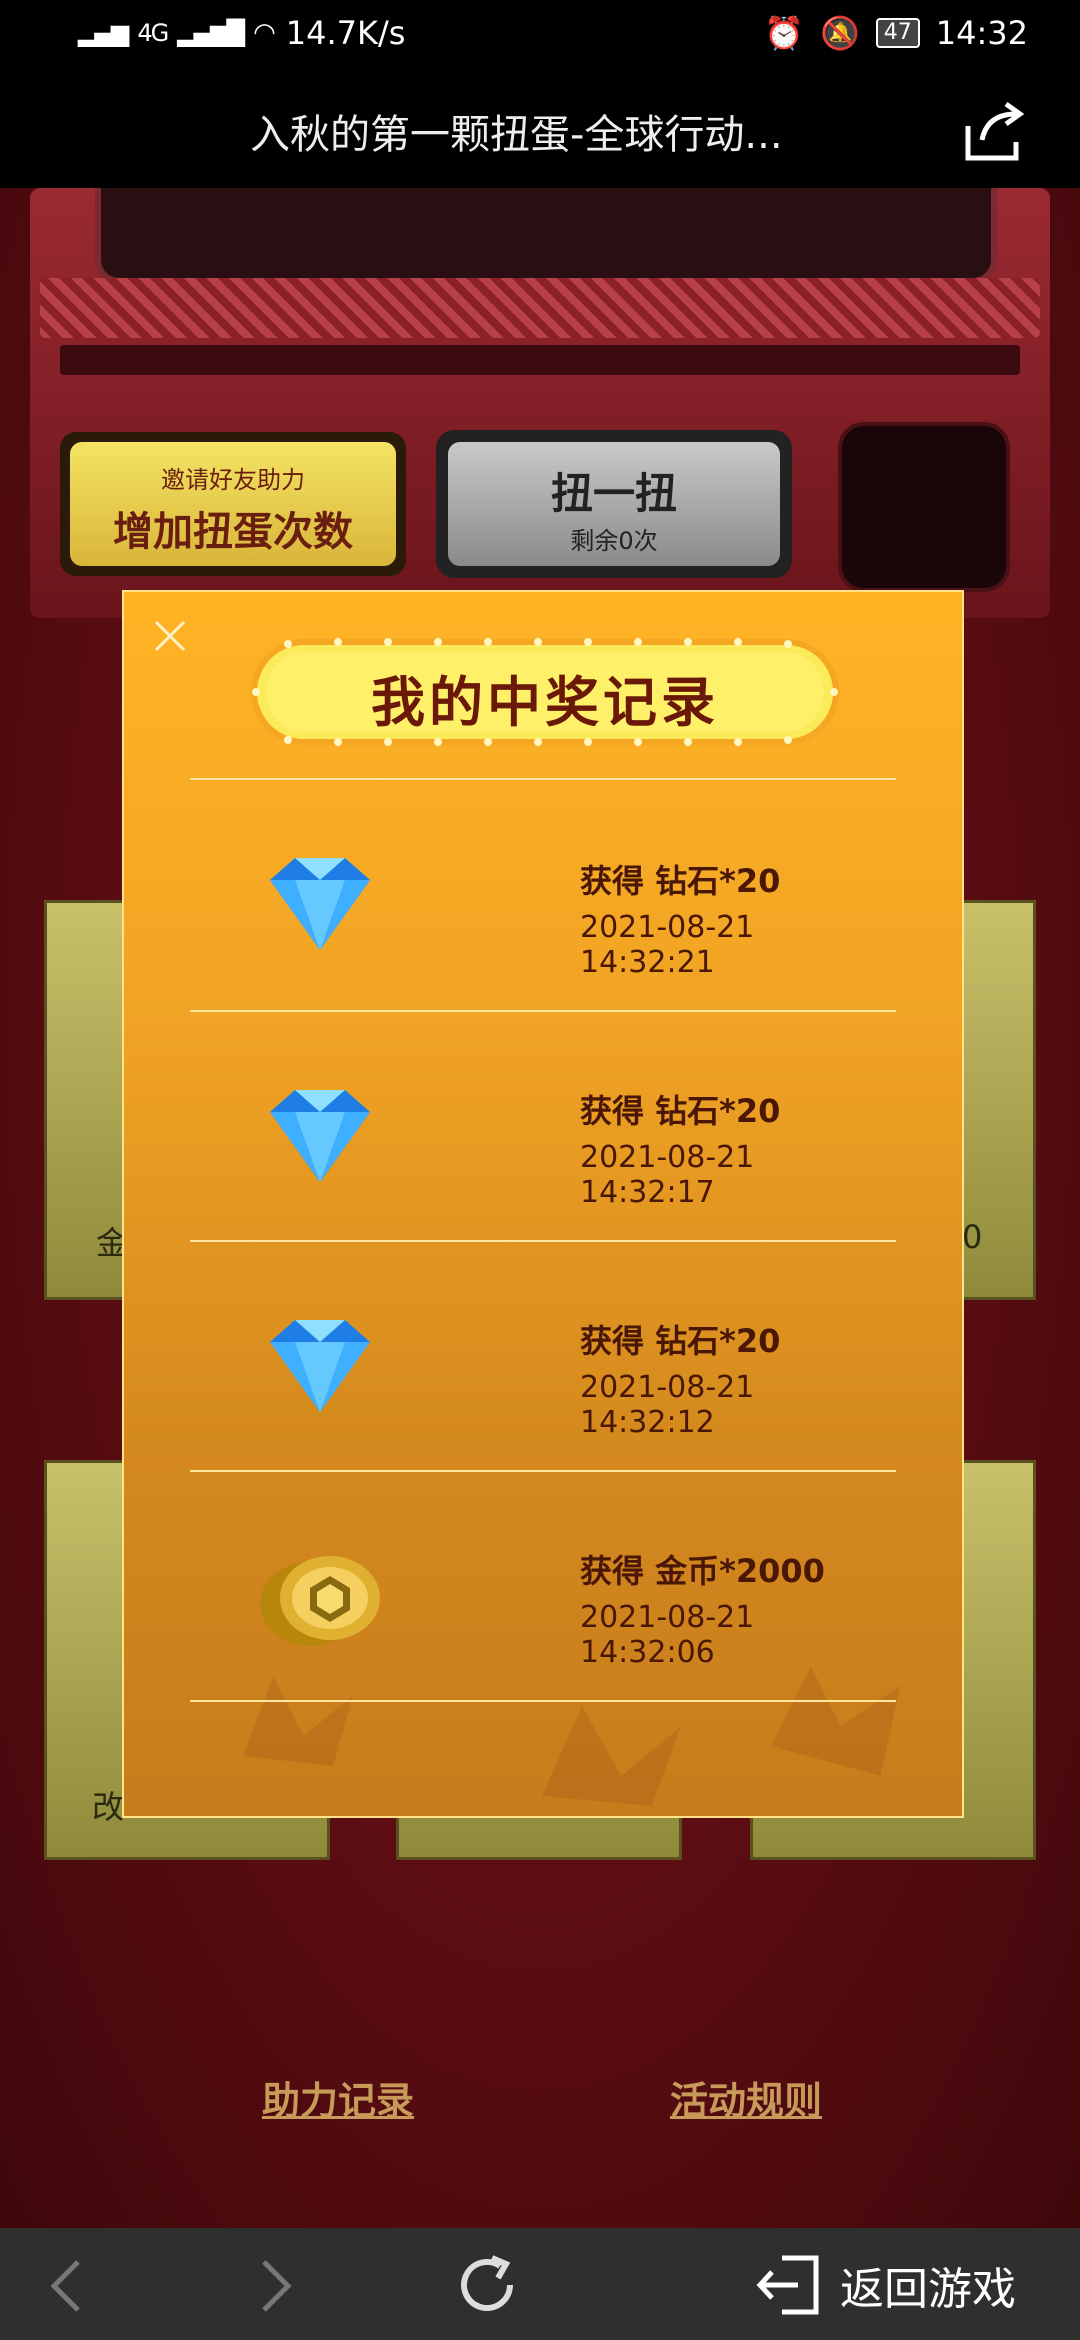 The height and width of the screenshot is (2340, 1080). What do you see at coordinates (233, 532) in the screenshot?
I see `invite-button-label: 增加扭蛋次数` at bounding box center [233, 532].